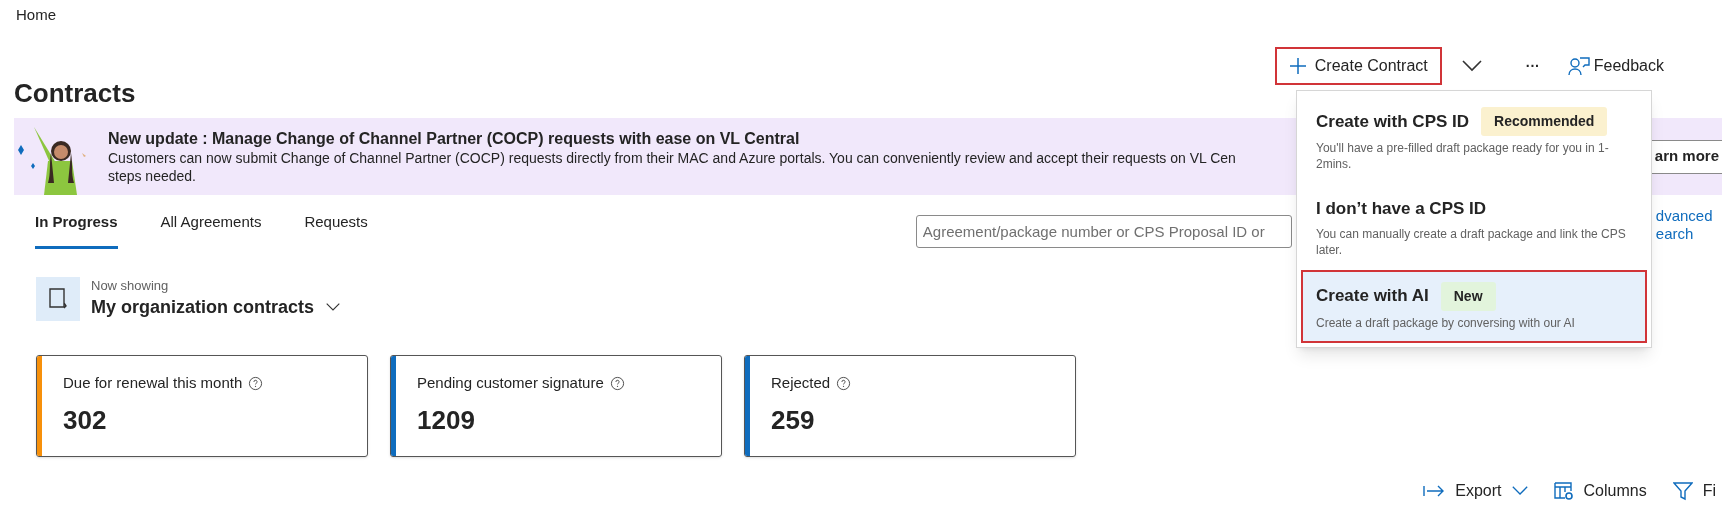  Describe the element at coordinates (1615, 66) in the screenshot. I see `feedback-button: Feedback` at that location.